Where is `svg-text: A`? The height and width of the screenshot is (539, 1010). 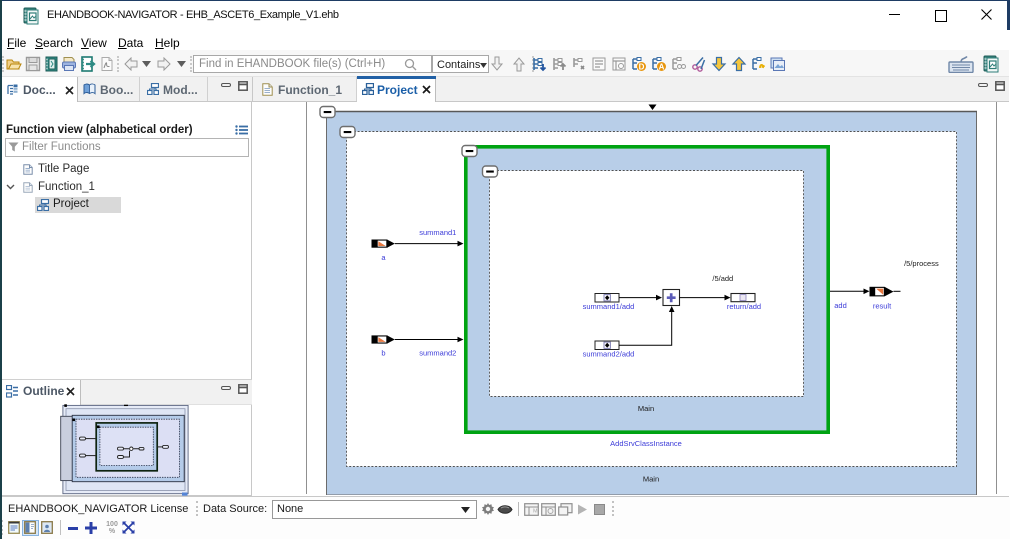
svg-text: A is located at coordinates (662, 67).